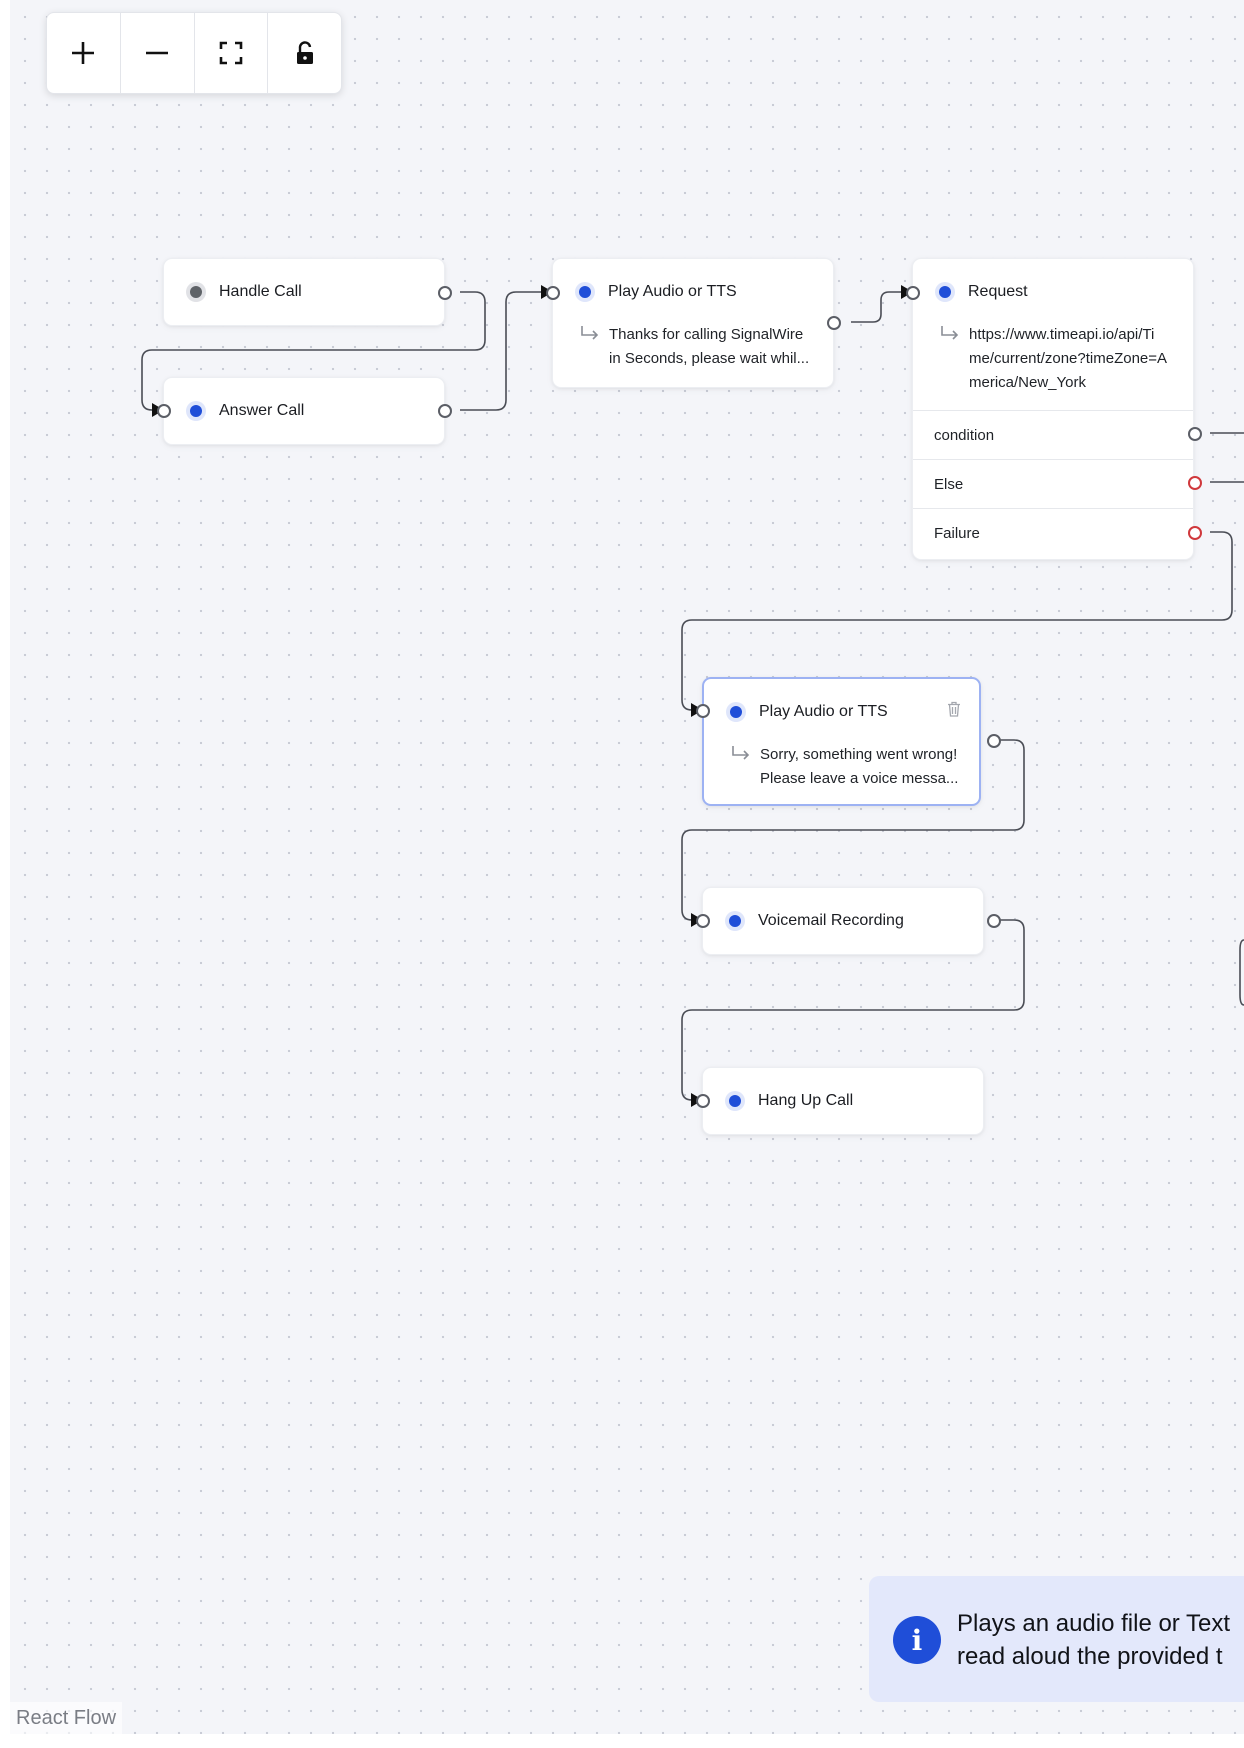 Image resolution: width=1244 pixels, height=1748 pixels. What do you see at coordinates (806, 1100) in the screenshot?
I see `node-title: Hang Up Call` at bounding box center [806, 1100].